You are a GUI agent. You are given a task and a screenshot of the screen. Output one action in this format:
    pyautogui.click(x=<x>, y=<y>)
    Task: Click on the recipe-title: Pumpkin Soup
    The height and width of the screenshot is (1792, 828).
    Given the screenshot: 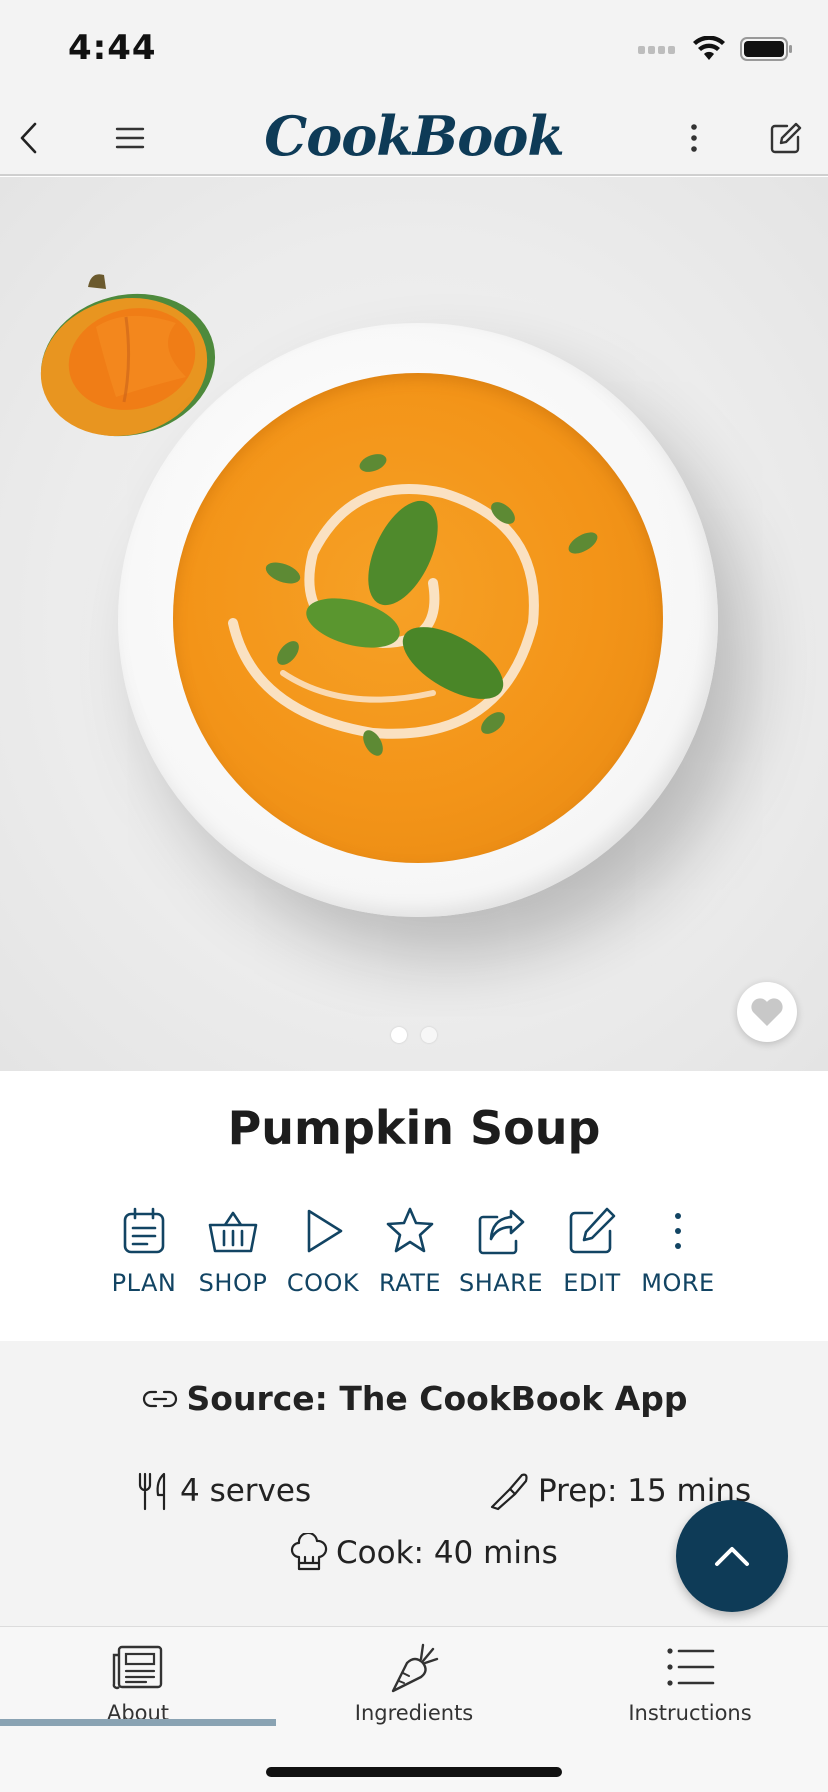 What is the action you would take?
    pyautogui.click(x=414, y=1128)
    